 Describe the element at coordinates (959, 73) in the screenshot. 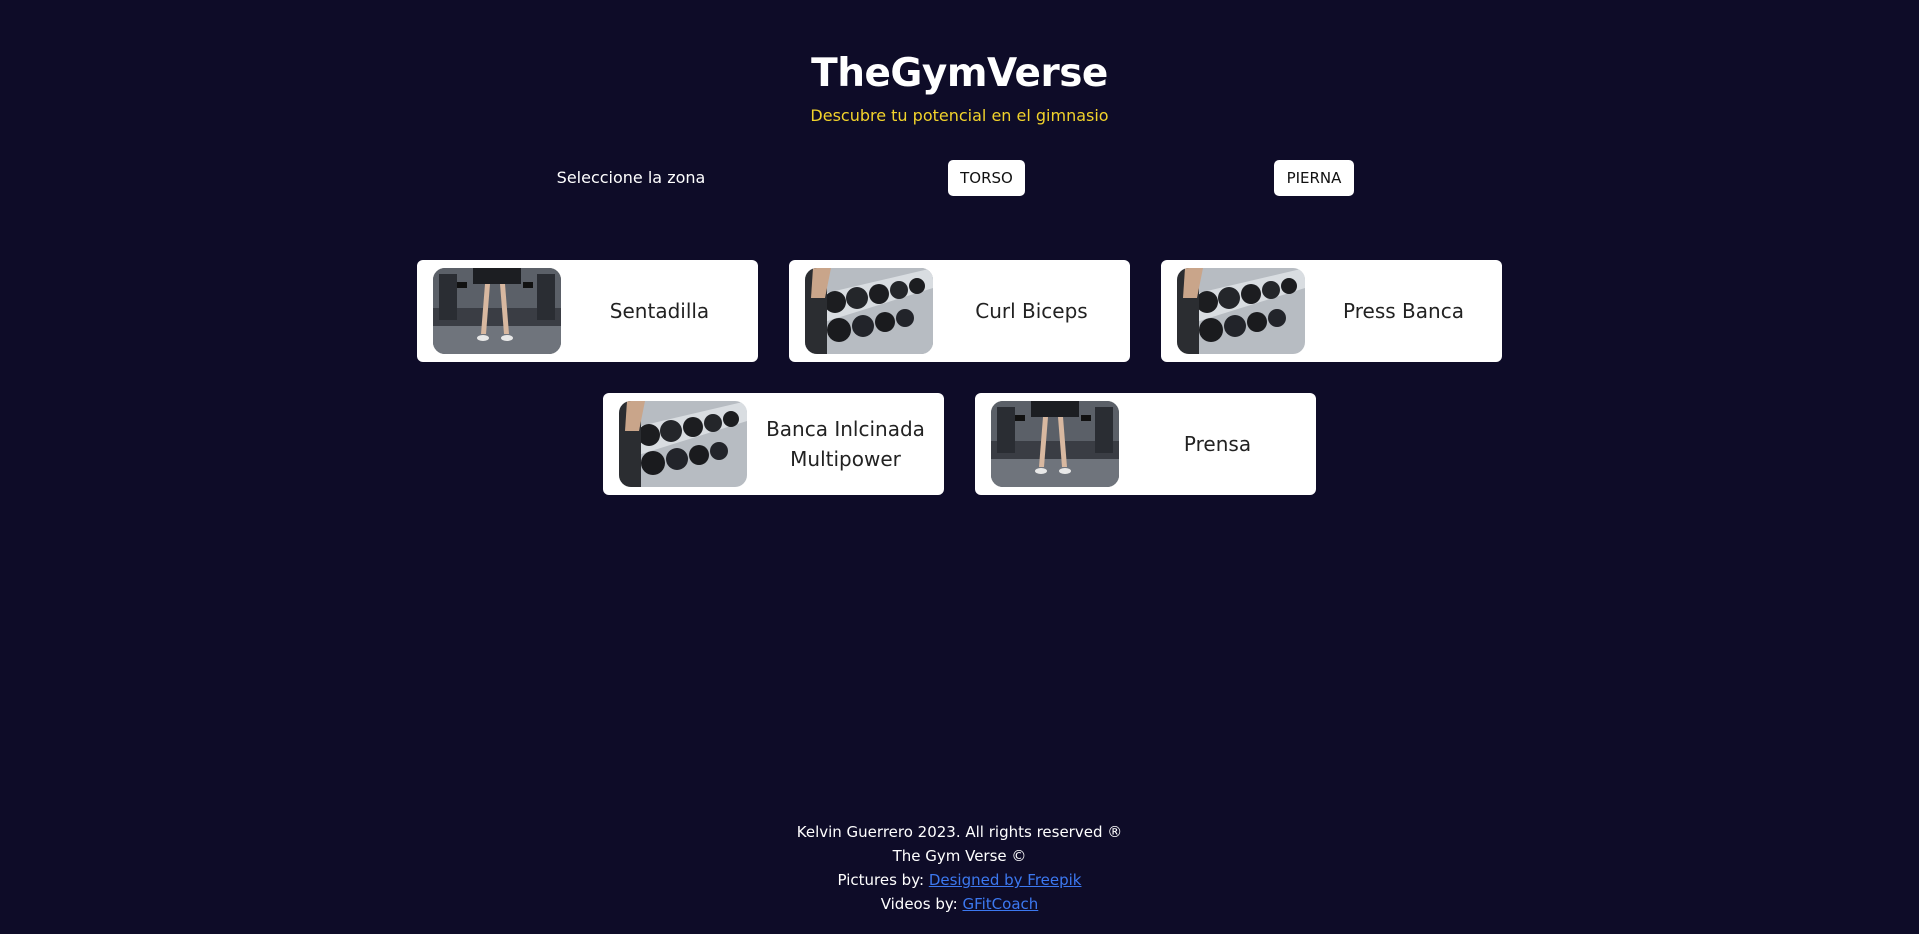

I see `site-title: TheGymVerse` at that location.